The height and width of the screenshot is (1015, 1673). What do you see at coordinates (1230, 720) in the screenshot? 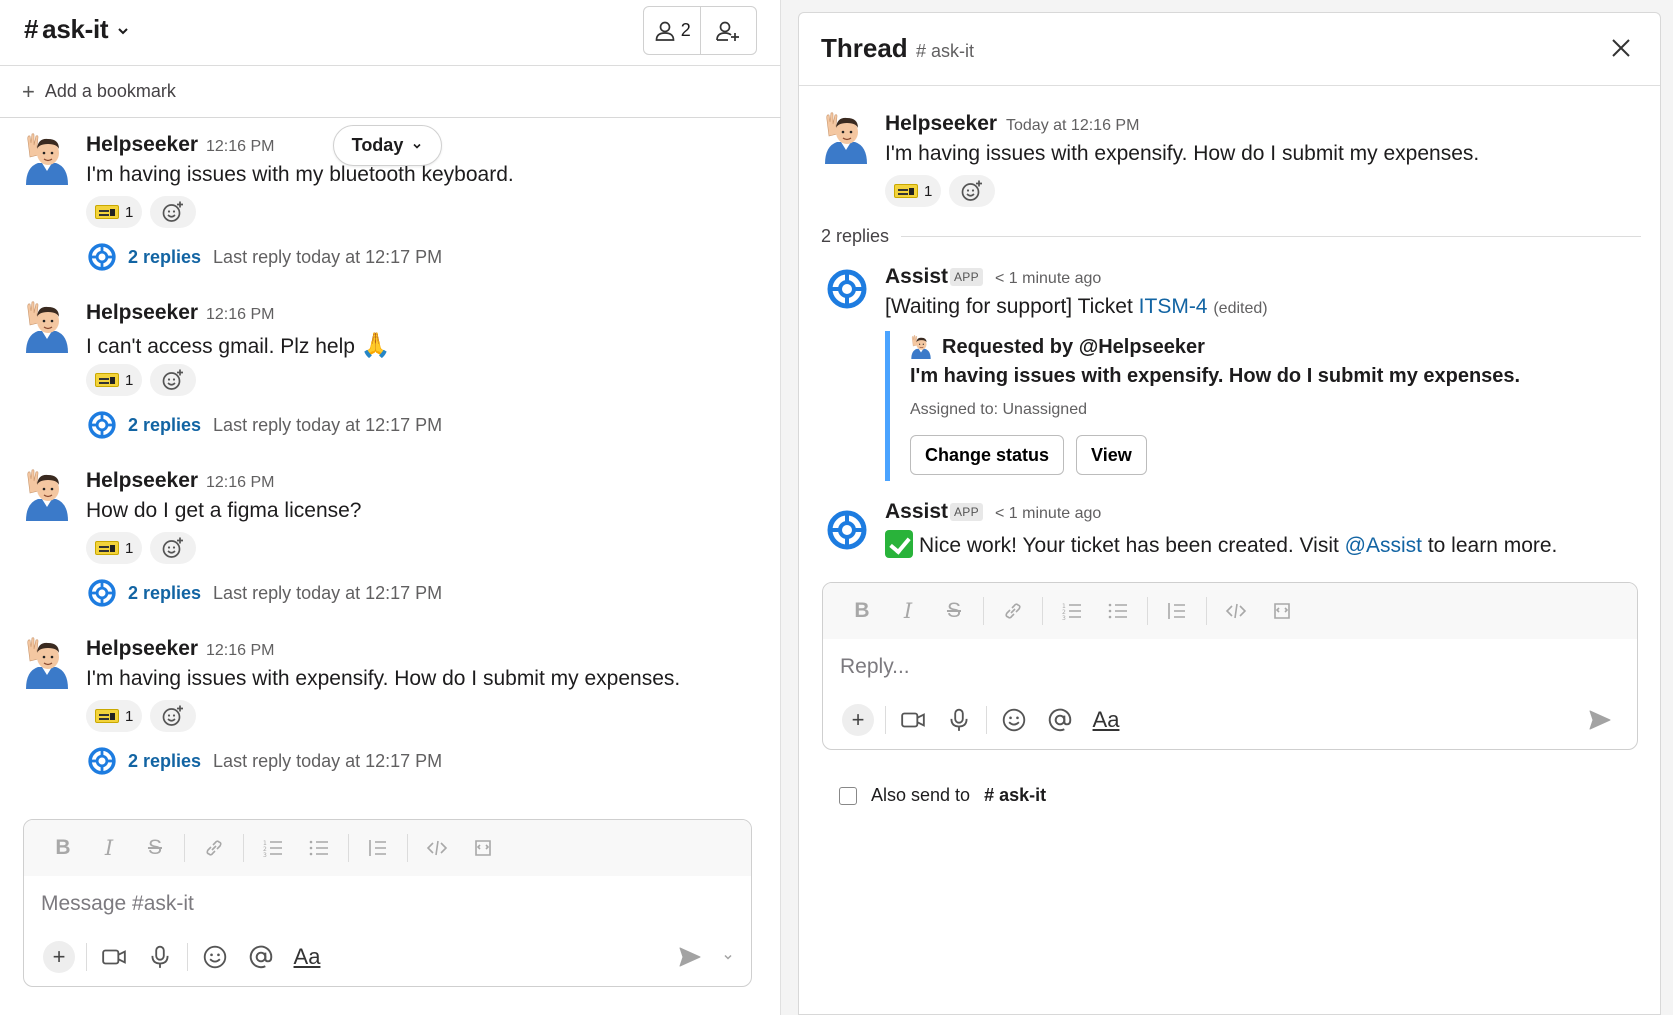
I see `composer-tools: + Aa` at bounding box center [1230, 720].